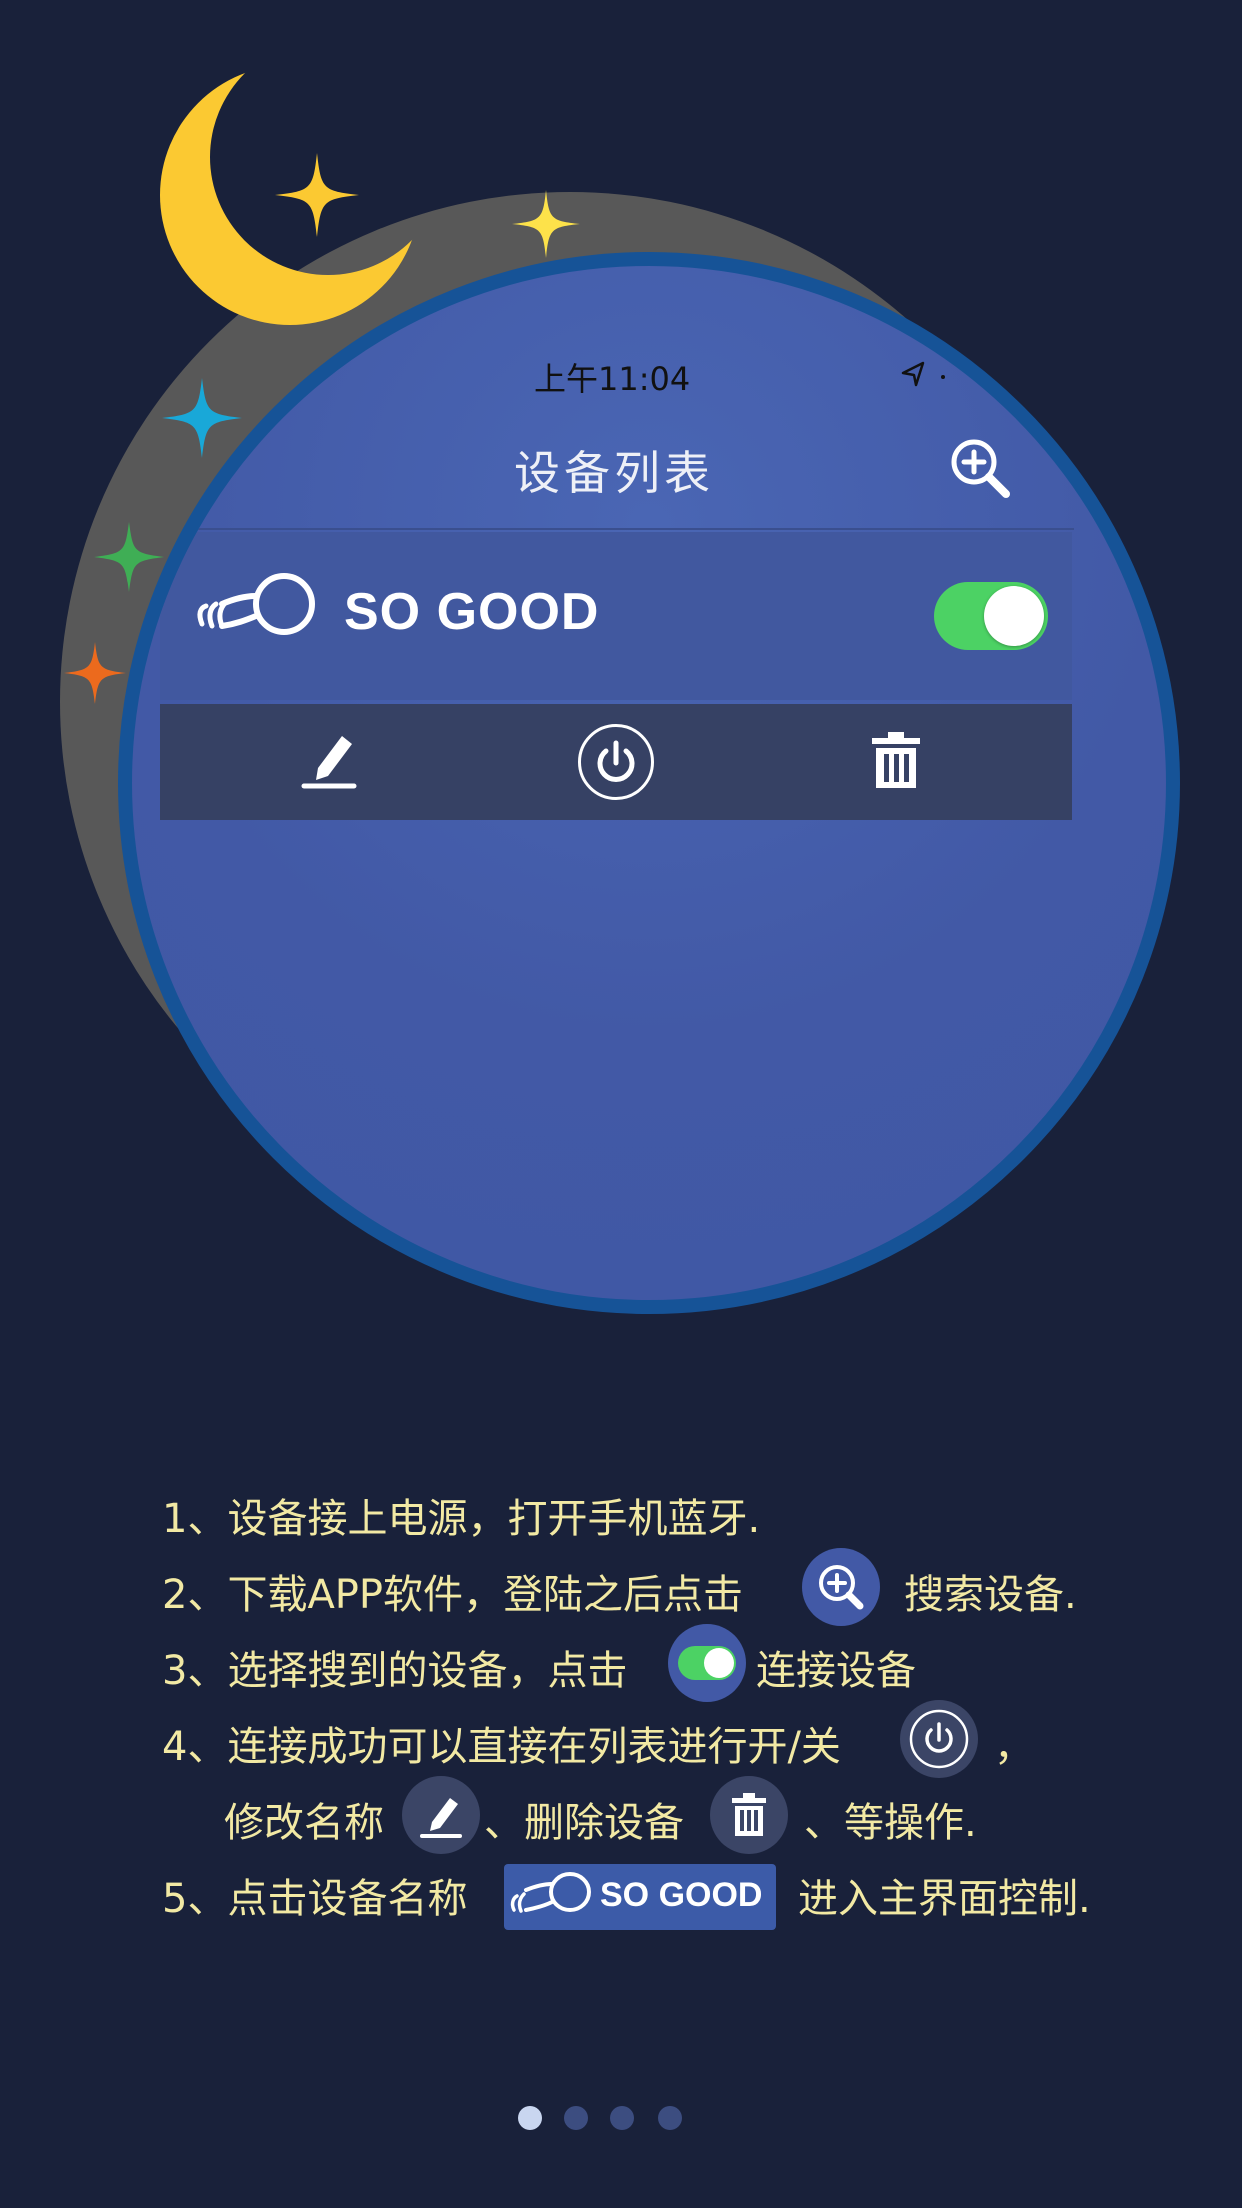 The height and width of the screenshot is (2208, 1242). I want to click on instruction-line-4c: 修改名称, so click(304, 1823).